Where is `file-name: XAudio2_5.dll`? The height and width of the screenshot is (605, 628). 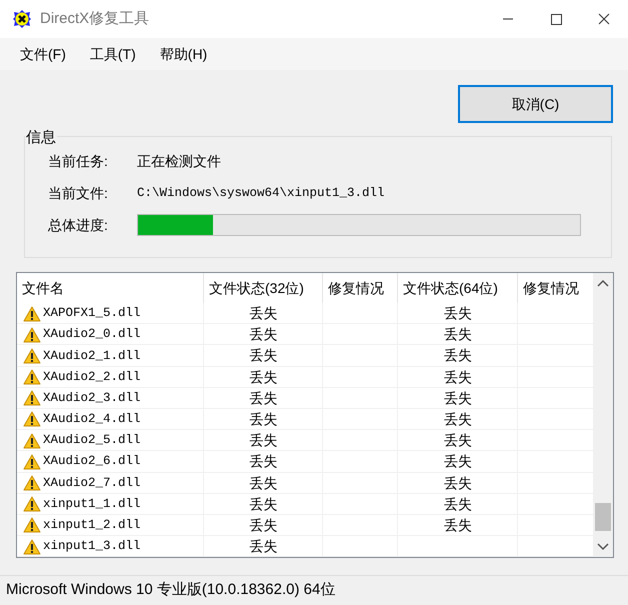 file-name: XAudio2_5.dll is located at coordinates (92, 441).